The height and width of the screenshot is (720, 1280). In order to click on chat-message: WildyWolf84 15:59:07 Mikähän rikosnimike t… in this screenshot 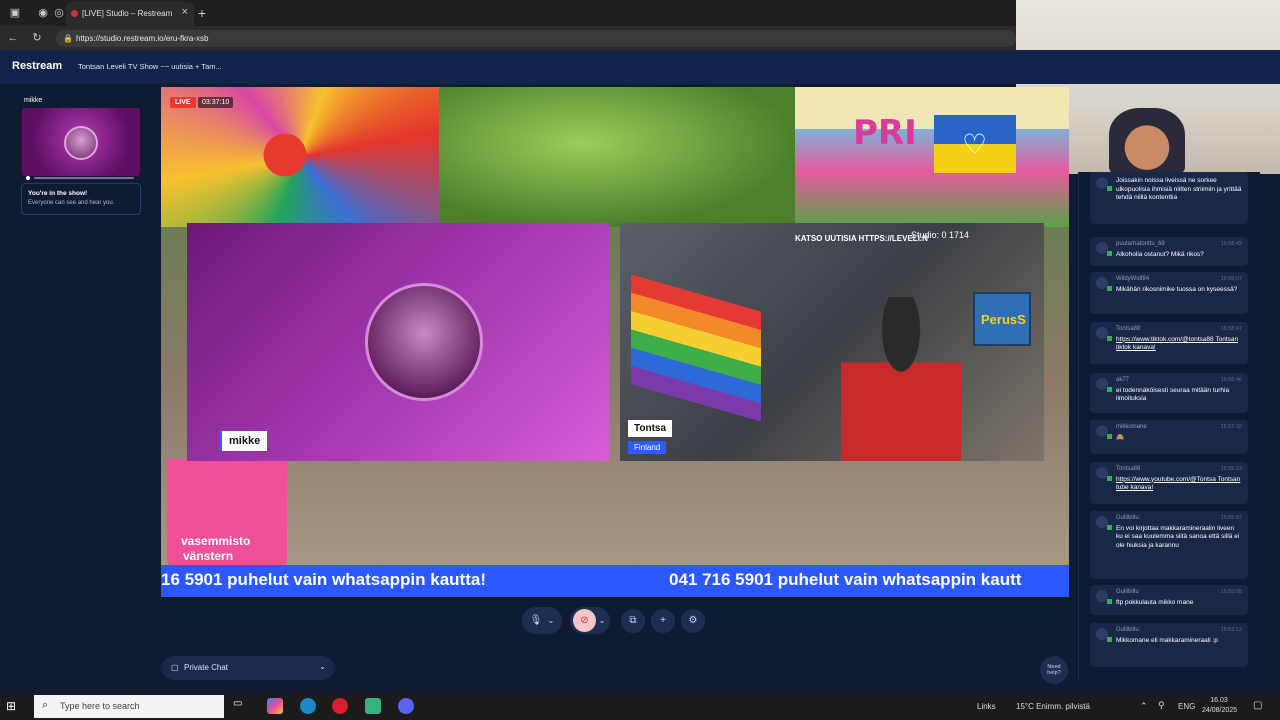, I will do `click(1169, 293)`.